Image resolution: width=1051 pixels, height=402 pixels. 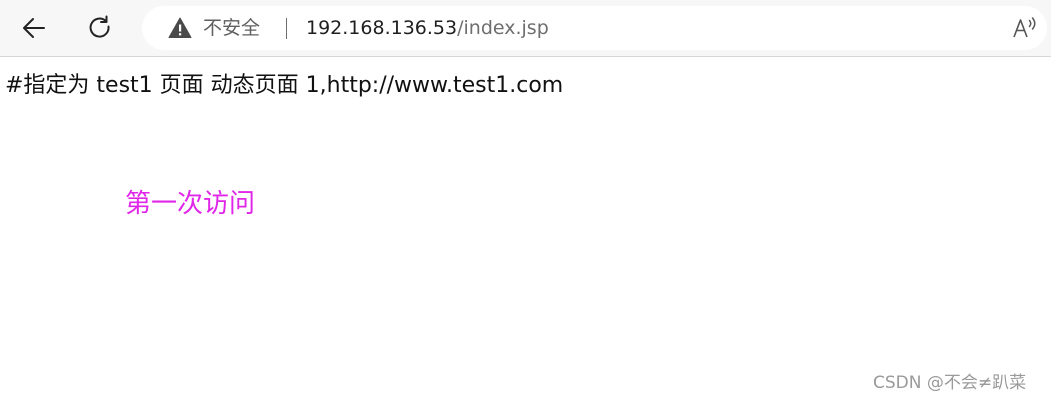 I want to click on reload-button, so click(x=100, y=28).